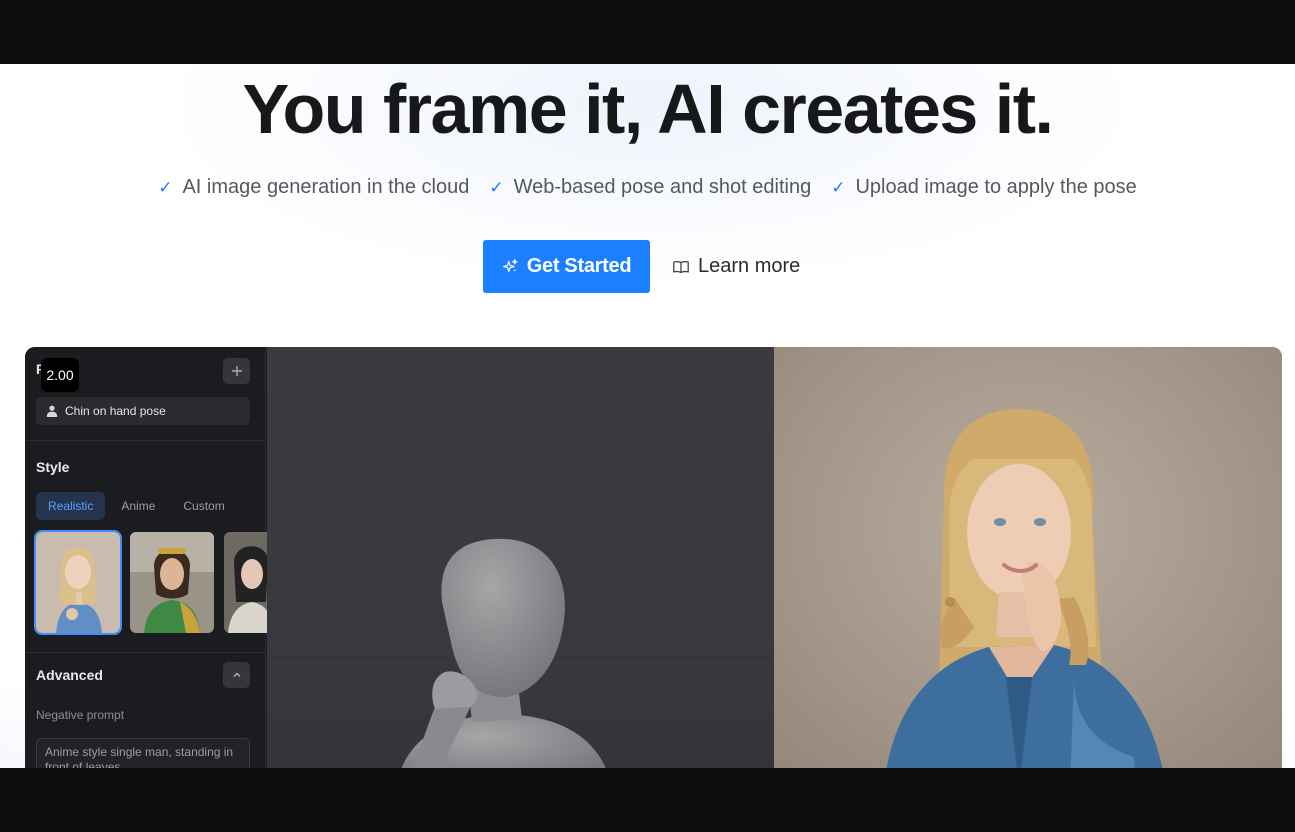 This screenshot has width=1295, height=832. I want to click on get-started-label: Get Started, so click(579, 266).